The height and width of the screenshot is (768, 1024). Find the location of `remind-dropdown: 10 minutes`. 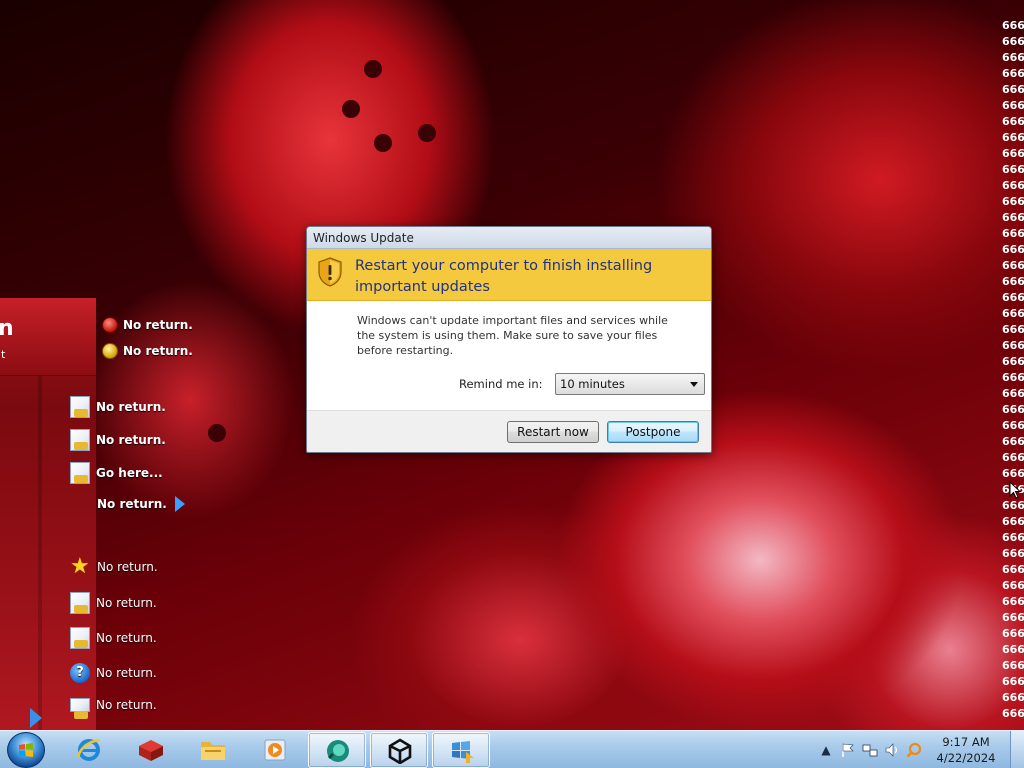

remind-dropdown: 10 minutes is located at coordinates (630, 384).